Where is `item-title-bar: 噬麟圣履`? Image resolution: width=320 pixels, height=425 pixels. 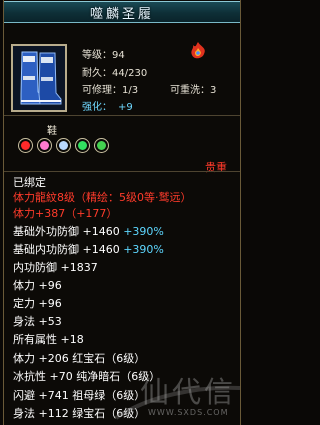 item-title-bar: 噬麟圣履 is located at coordinates (122, 12).